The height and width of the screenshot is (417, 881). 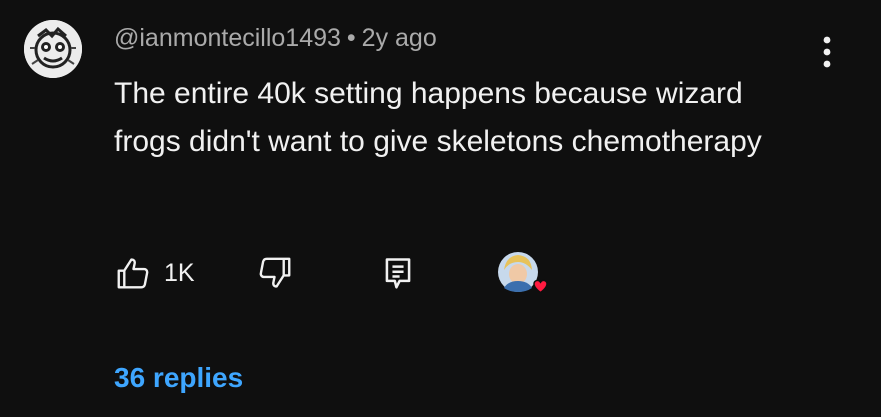 What do you see at coordinates (399, 38) in the screenshot?
I see `comment-timestamp: 2y ago` at bounding box center [399, 38].